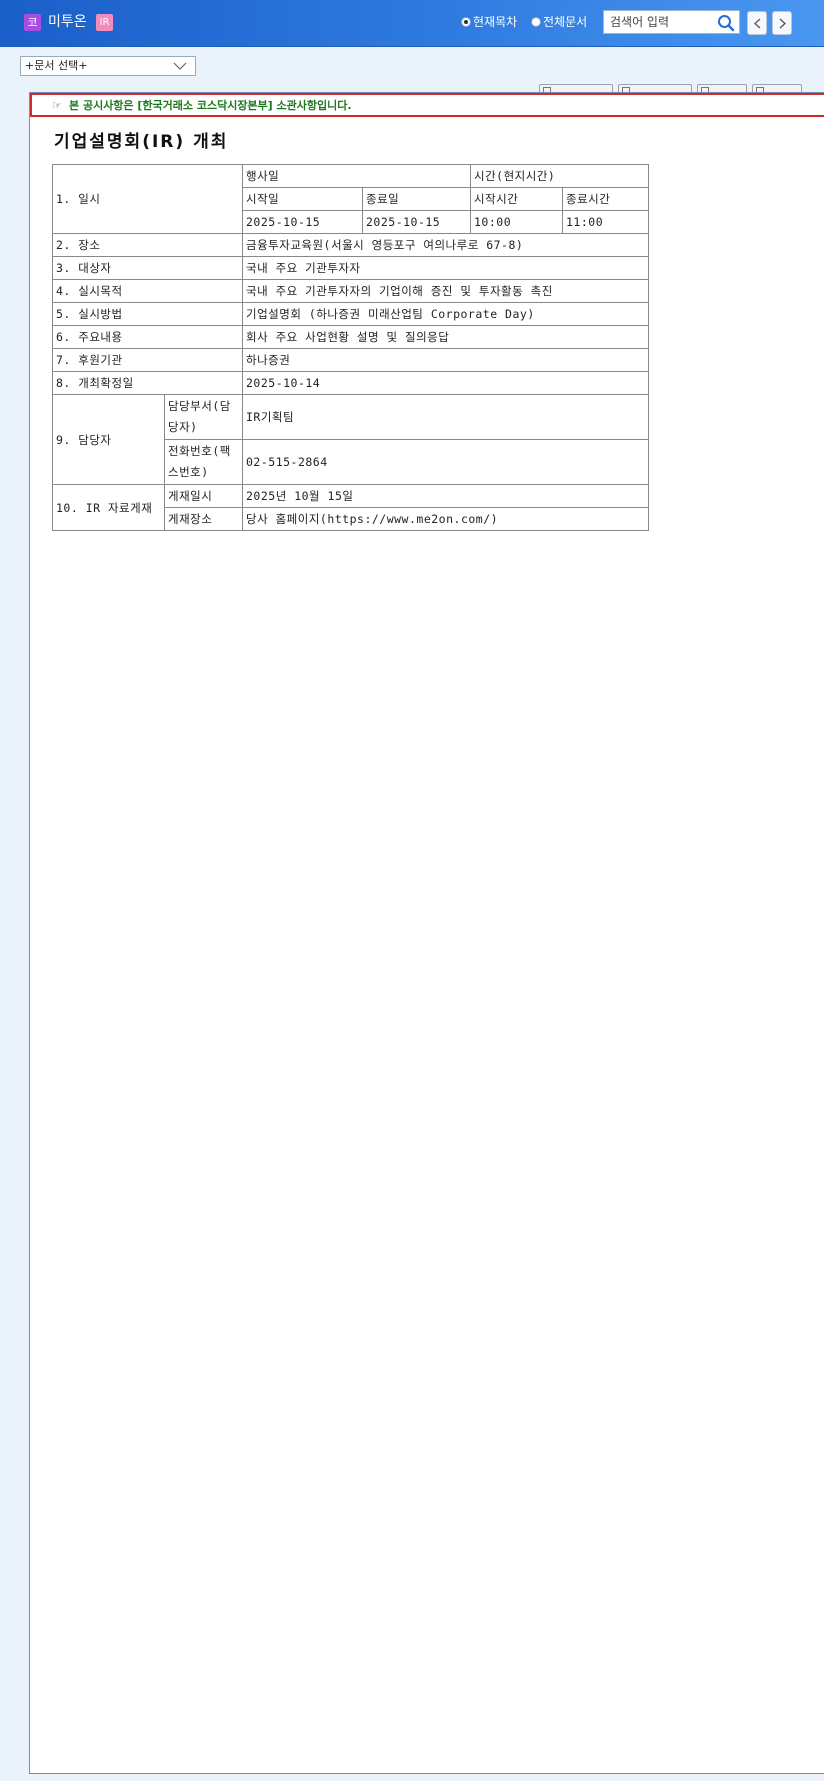 The width and height of the screenshot is (824, 1781). Describe the element at coordinates (445, 383) in the screenshot. I see `row-value: 2025-10-14` at that location.